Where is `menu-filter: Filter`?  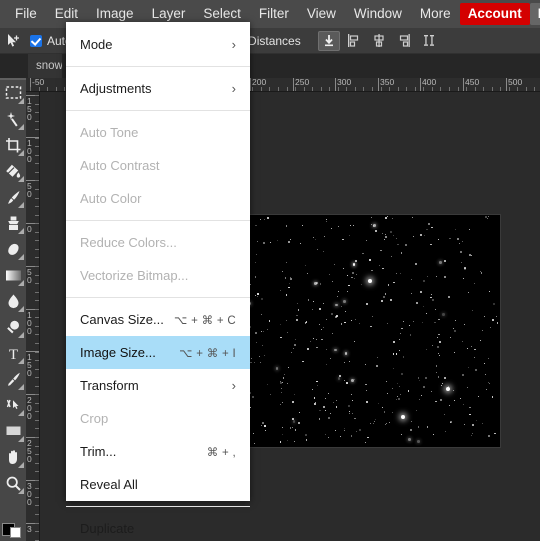 menu-filter: Filter is located at coordinates (274, 14).